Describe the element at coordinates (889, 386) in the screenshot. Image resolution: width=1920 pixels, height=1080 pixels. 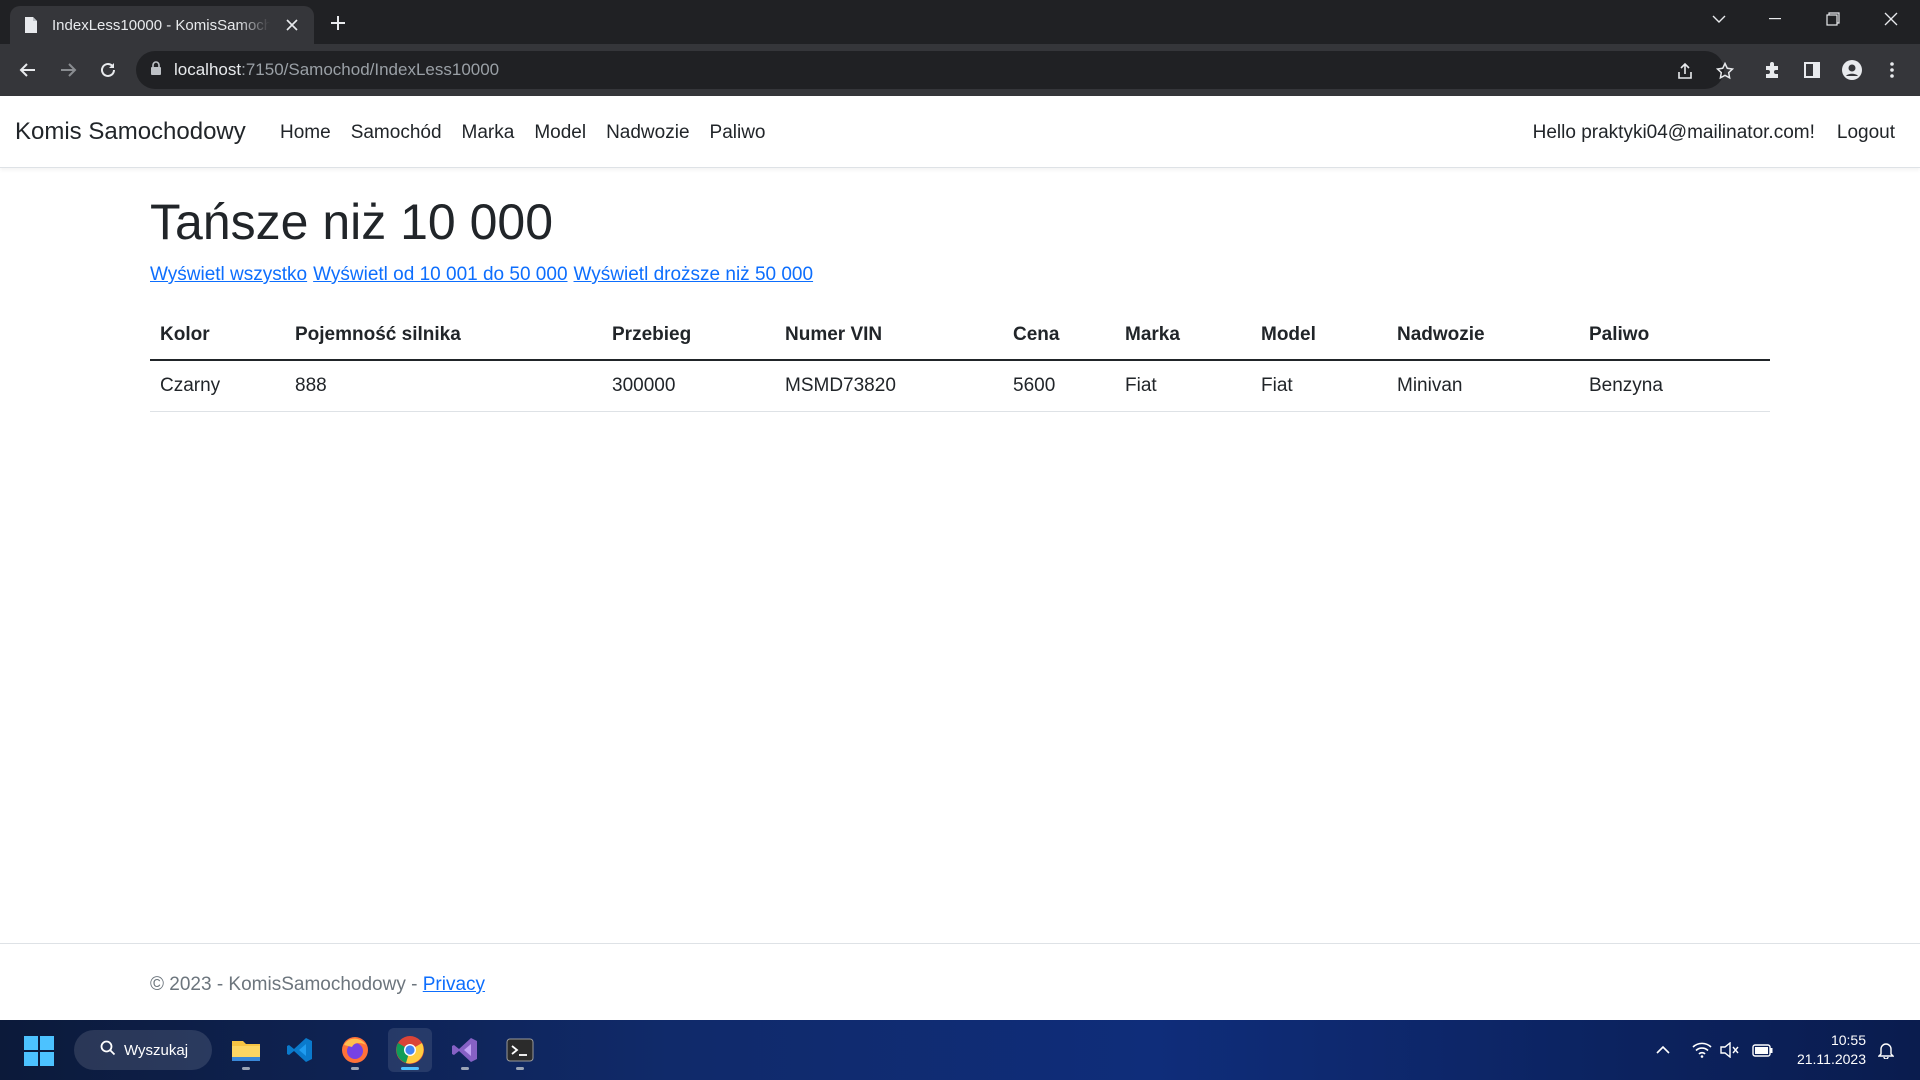
I see `table-cell: MSMD73820` at that location.